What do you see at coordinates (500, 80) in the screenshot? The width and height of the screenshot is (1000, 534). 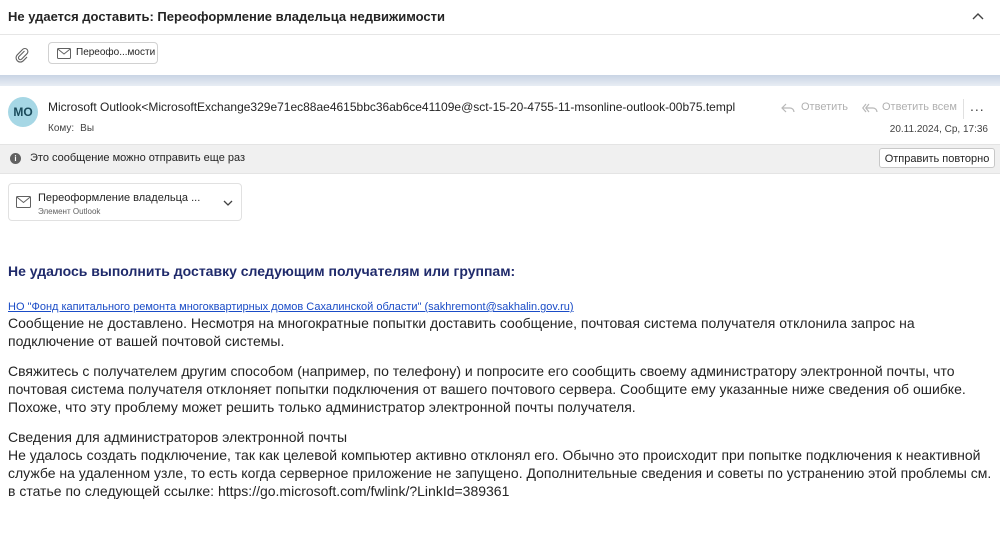 I see `divider-band` at bounding box center [500, 80].